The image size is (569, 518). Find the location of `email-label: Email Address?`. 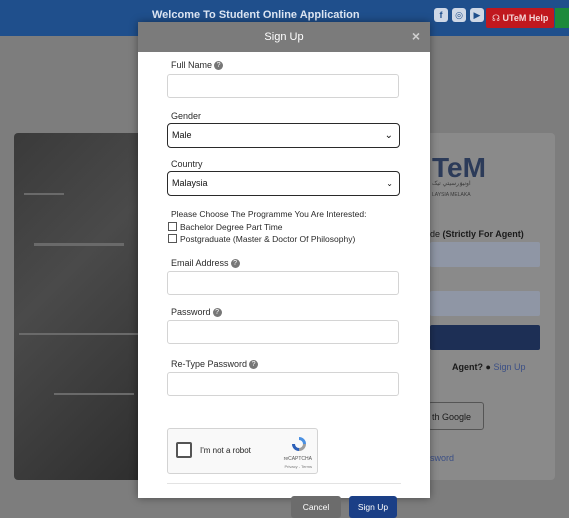

email-label: Email Address? is located at coordinates (205, 263).